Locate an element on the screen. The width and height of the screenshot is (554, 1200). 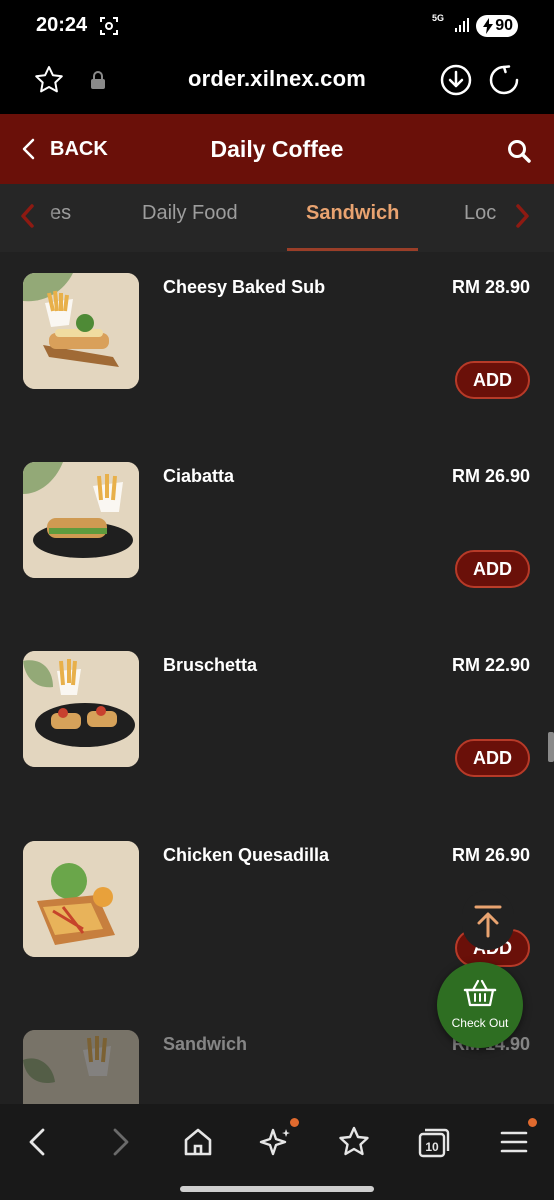
scroll-to-top-button is located at coordinates (488, 920).